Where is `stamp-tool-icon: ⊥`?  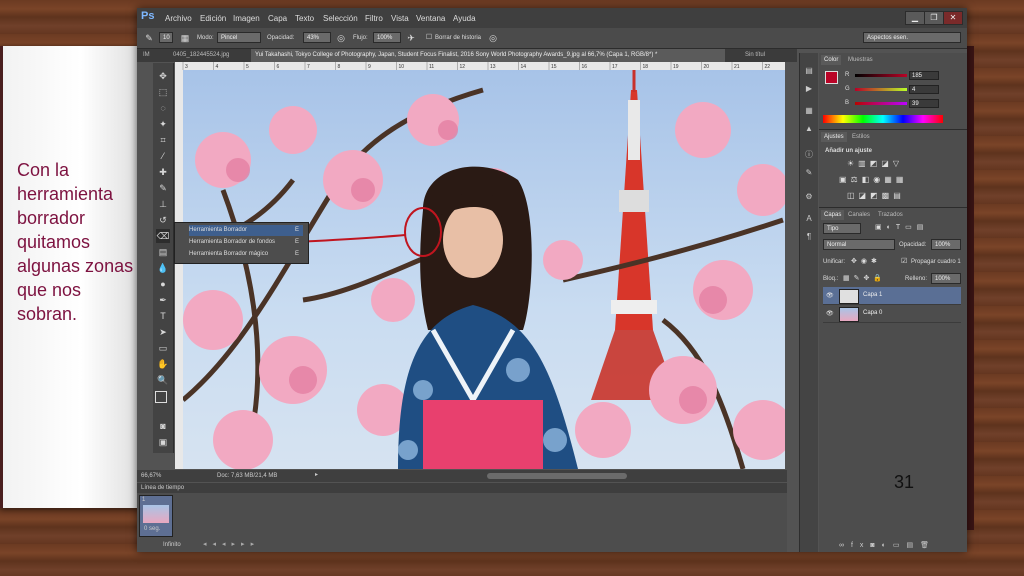 stamp-tool-icon: ⊥ is located at coordinates (163, 204).